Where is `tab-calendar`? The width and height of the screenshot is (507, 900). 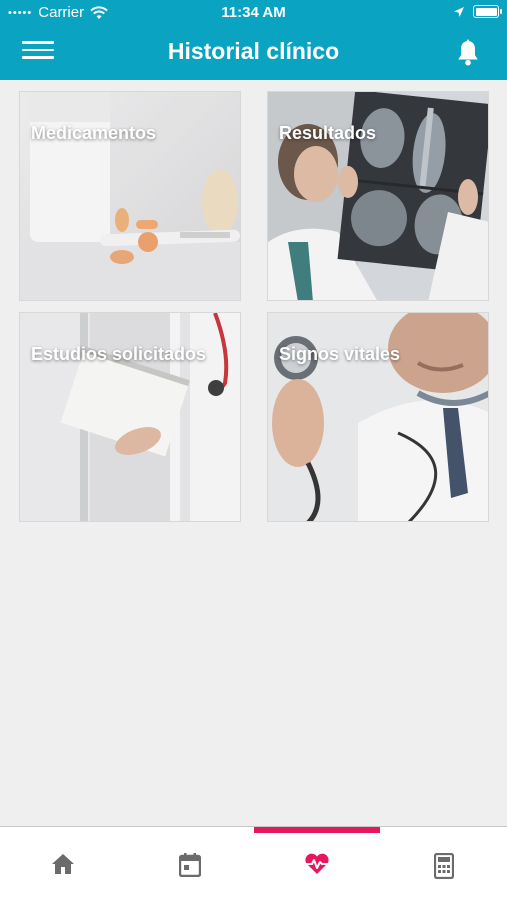 tab-calendar is located at coordinates (190, 863).